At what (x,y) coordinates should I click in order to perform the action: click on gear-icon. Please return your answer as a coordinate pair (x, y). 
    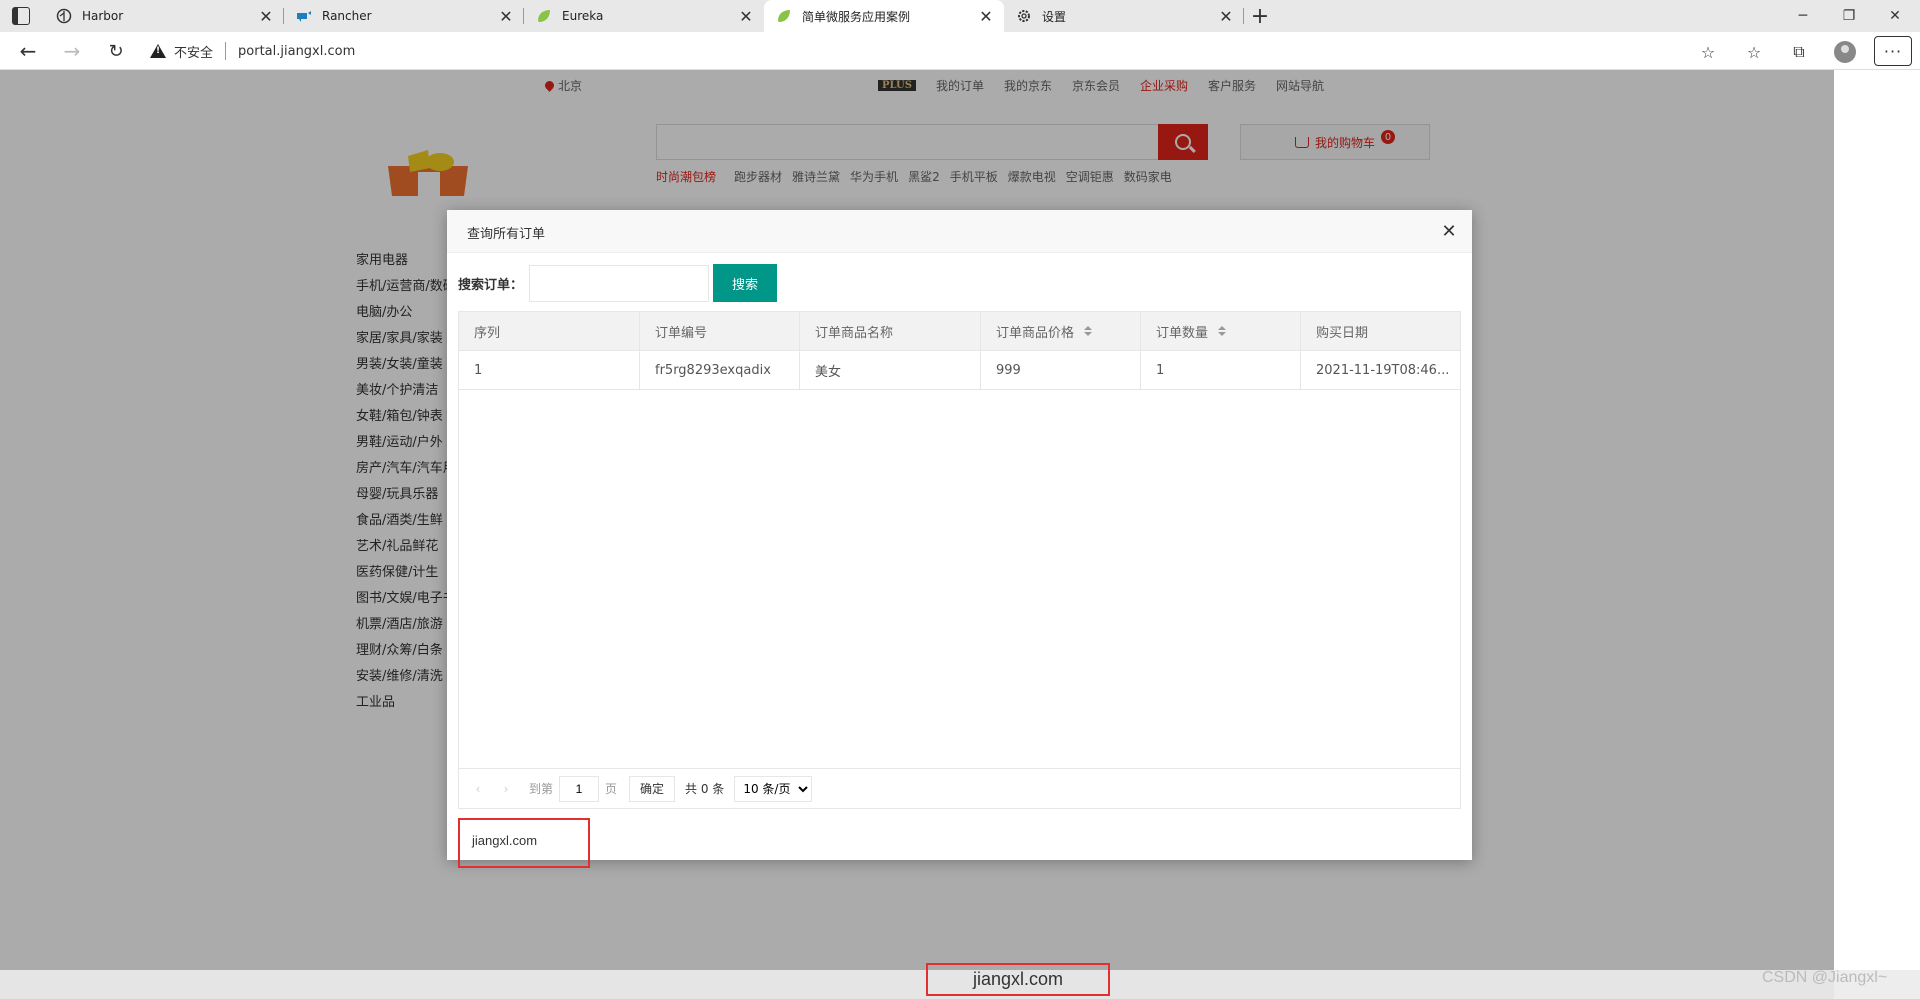
    Looking at the image, I should click on (1024, 16).